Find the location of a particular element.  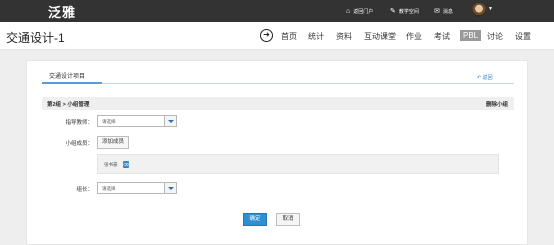

brand-logo: 泛雅 is located at coordinates (62, 11).